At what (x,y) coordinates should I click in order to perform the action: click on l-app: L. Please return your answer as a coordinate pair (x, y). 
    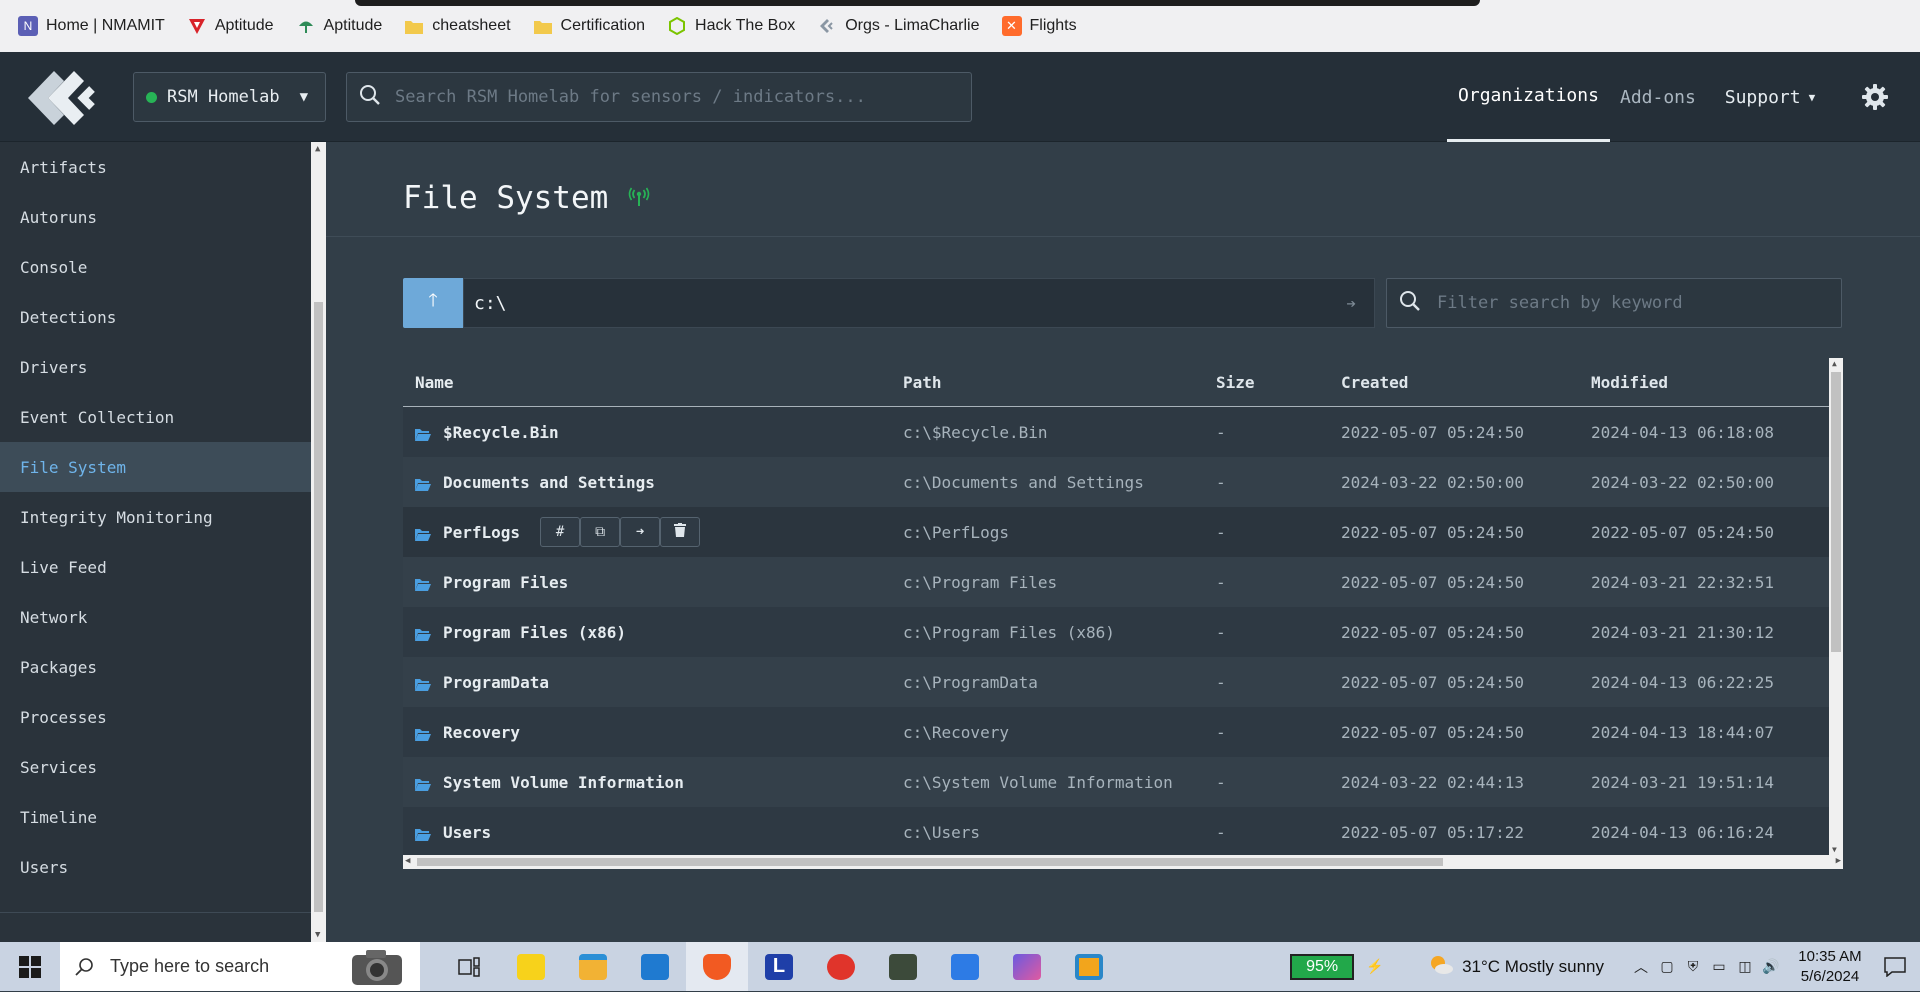
    Looking at the image, I should click on (779, 966).